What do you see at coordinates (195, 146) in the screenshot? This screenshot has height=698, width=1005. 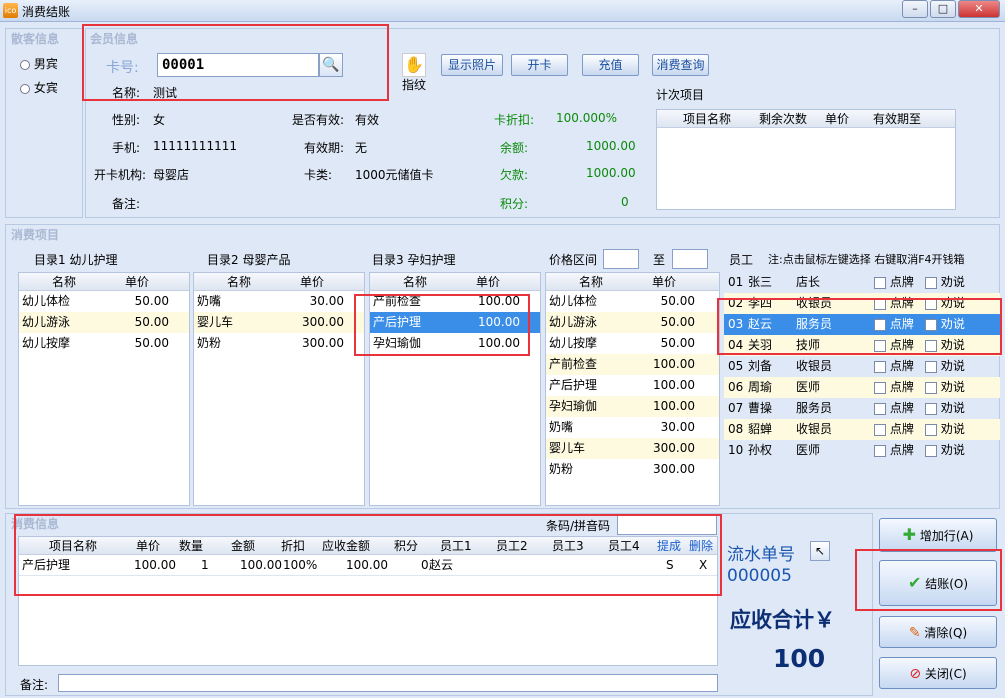 I see `phone-value: 11111111111` at bounding box center [195, 146].